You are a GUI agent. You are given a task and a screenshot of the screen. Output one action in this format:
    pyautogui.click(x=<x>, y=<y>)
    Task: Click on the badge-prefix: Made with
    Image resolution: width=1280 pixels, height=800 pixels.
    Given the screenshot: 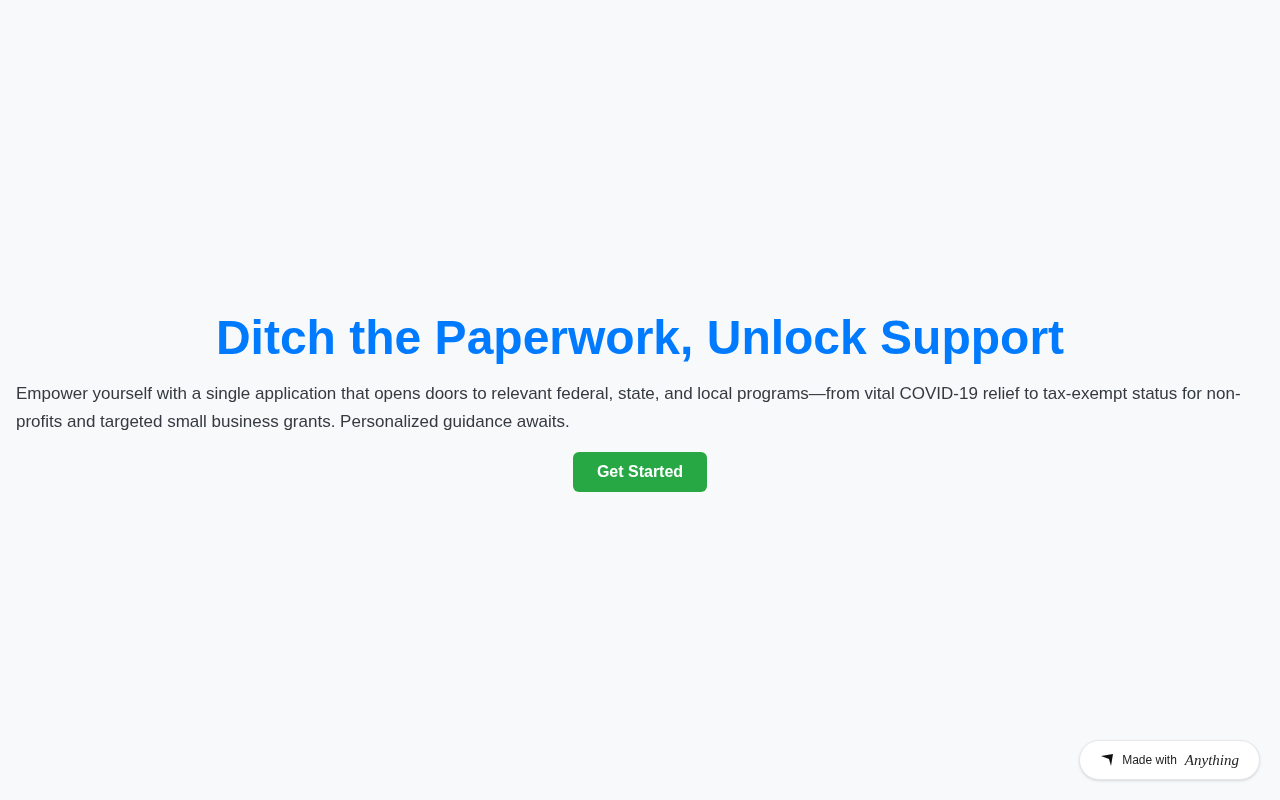 What is the action you would take?
    pyautogui.click(x=1149, y=760)
    